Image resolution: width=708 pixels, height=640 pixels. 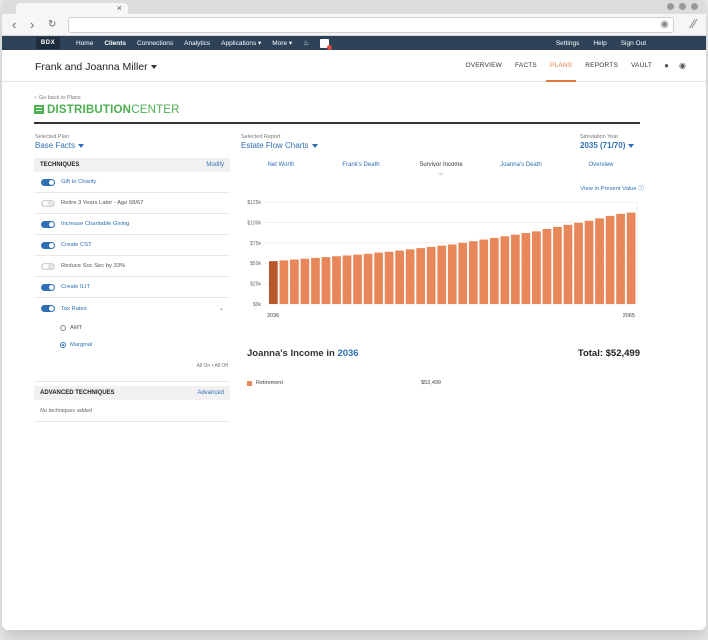 What do you see at coordinates (221, 308) in the screenshot?
I see `chevron-down-icon: ⌄` at bounding box center [221, 308].